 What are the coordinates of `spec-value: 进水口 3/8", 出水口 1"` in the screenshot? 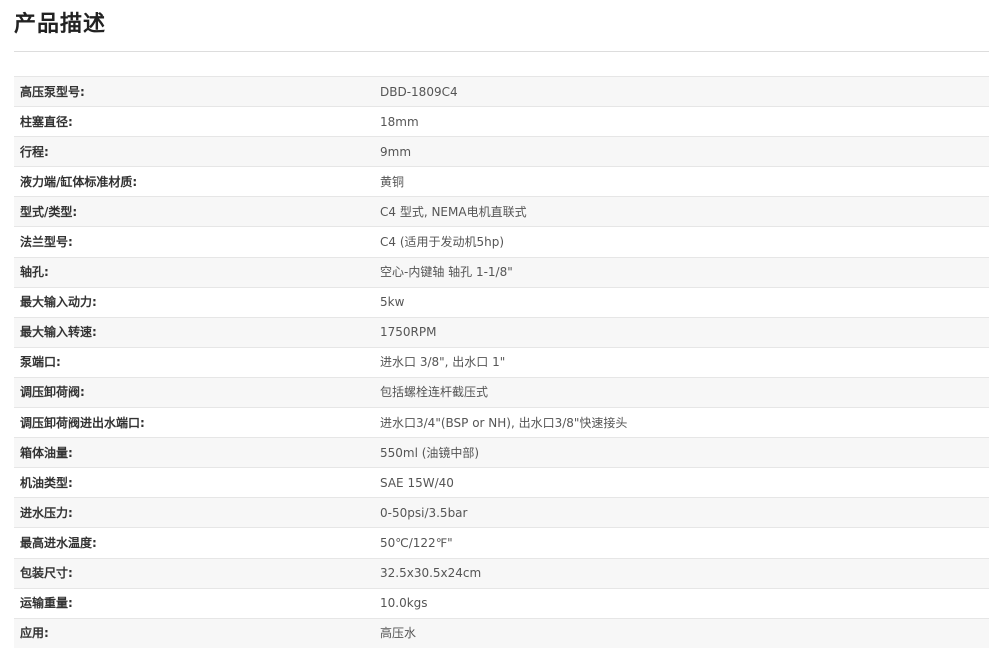 It's located at (681, 362).